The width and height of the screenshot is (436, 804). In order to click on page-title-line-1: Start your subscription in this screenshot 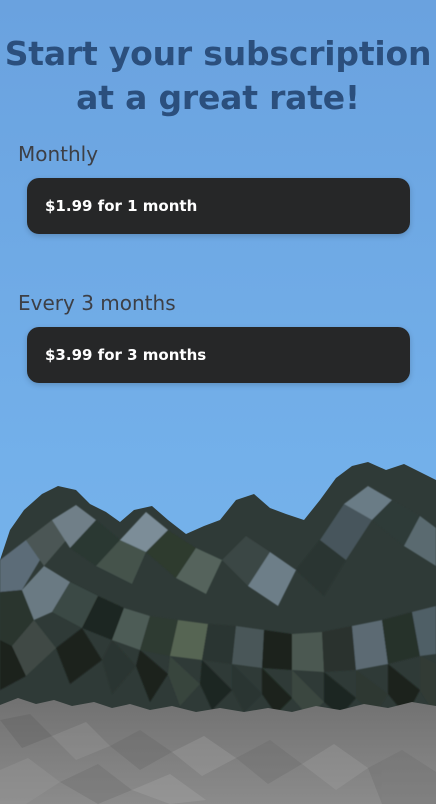, I will do `click(218, 53)`.